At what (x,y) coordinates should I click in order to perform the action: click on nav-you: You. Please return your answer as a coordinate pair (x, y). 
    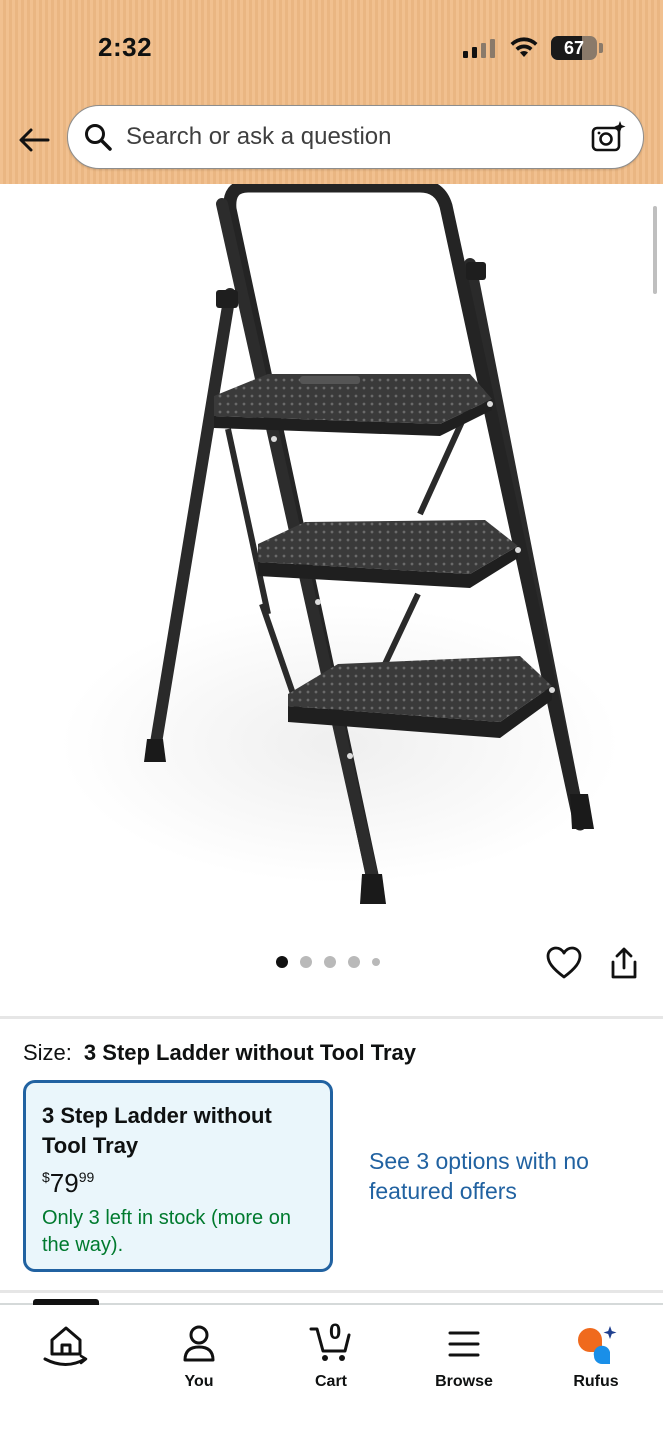
    Looking at the image, I should click on (199, 1356).